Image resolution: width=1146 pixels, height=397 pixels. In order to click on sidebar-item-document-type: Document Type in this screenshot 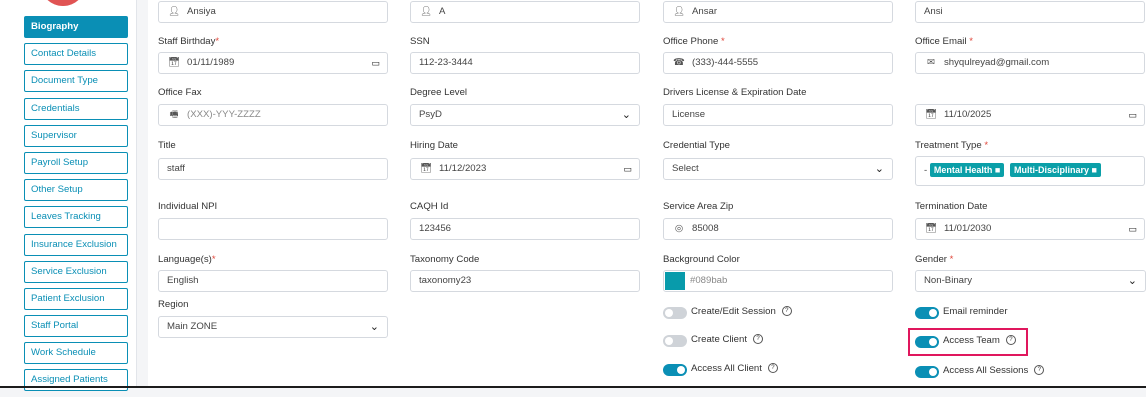, I will do `click(76, 81)`.